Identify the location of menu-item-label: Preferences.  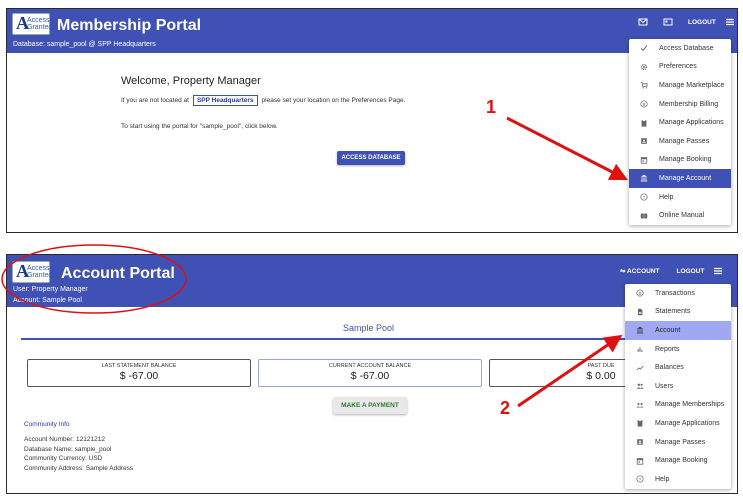
(678, 67).